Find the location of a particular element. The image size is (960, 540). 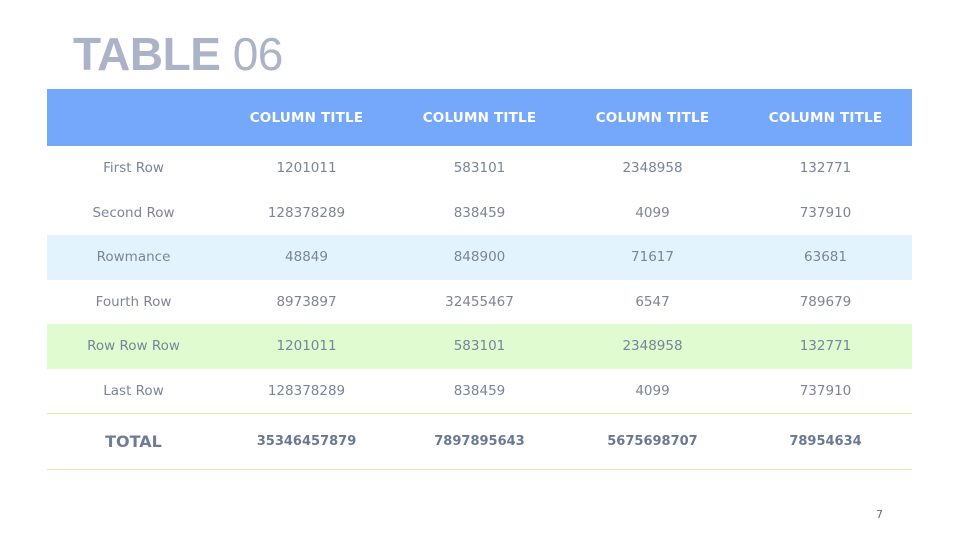

table-cell: 32455467 is located at coordinates (479, 301).